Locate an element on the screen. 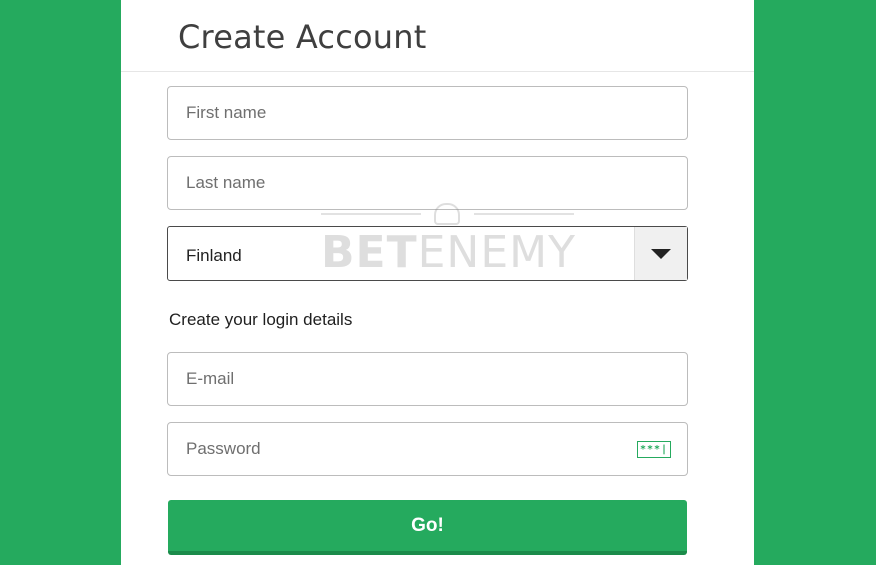 The width and height of the screenshot is (876, 565). email-field is located at coordinates (427, 379).